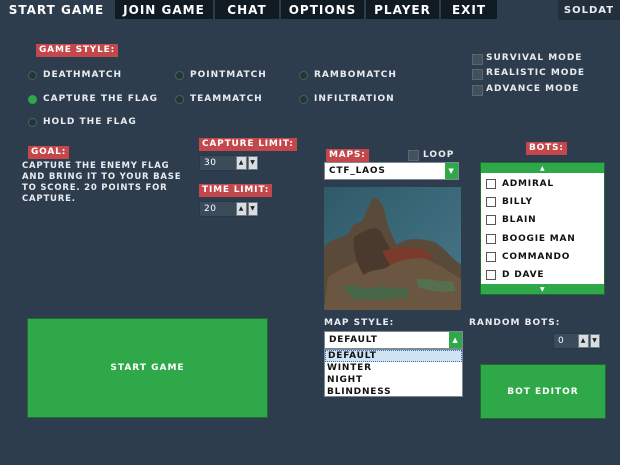 Image resolution: width=620 pixels, height=465 pixels. What do you see at coordinates (536, 73) in the screenshot?
I see `label-realistic-mode: Realistic Mode` at bounding box center [536, 73].